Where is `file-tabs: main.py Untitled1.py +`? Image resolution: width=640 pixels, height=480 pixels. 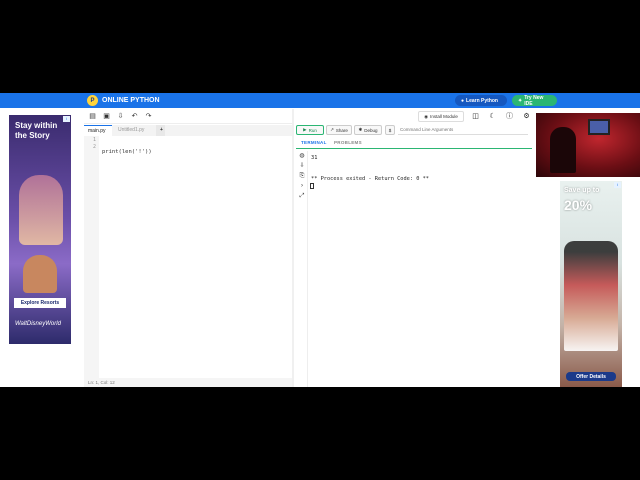
file-tabs: main.py Untitled1.py + is located at coordinates (188, 130).